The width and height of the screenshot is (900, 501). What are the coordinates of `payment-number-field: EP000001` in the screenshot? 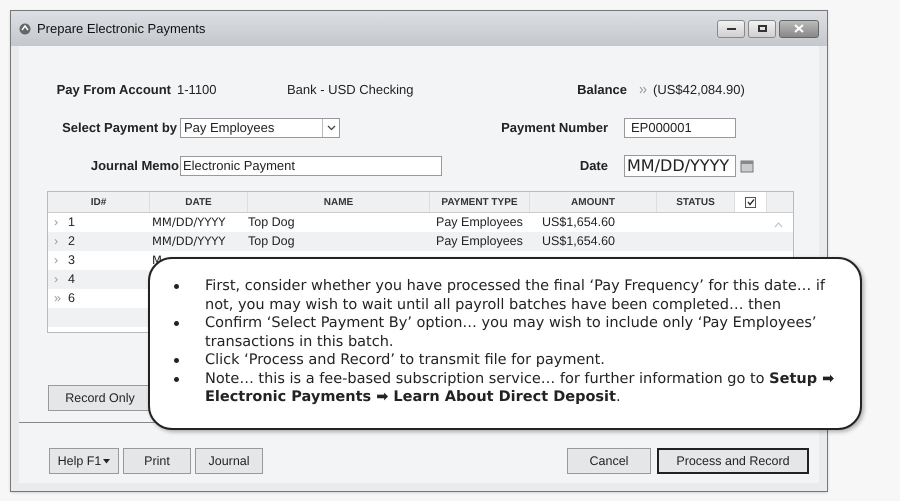 It's located at (680, 128).